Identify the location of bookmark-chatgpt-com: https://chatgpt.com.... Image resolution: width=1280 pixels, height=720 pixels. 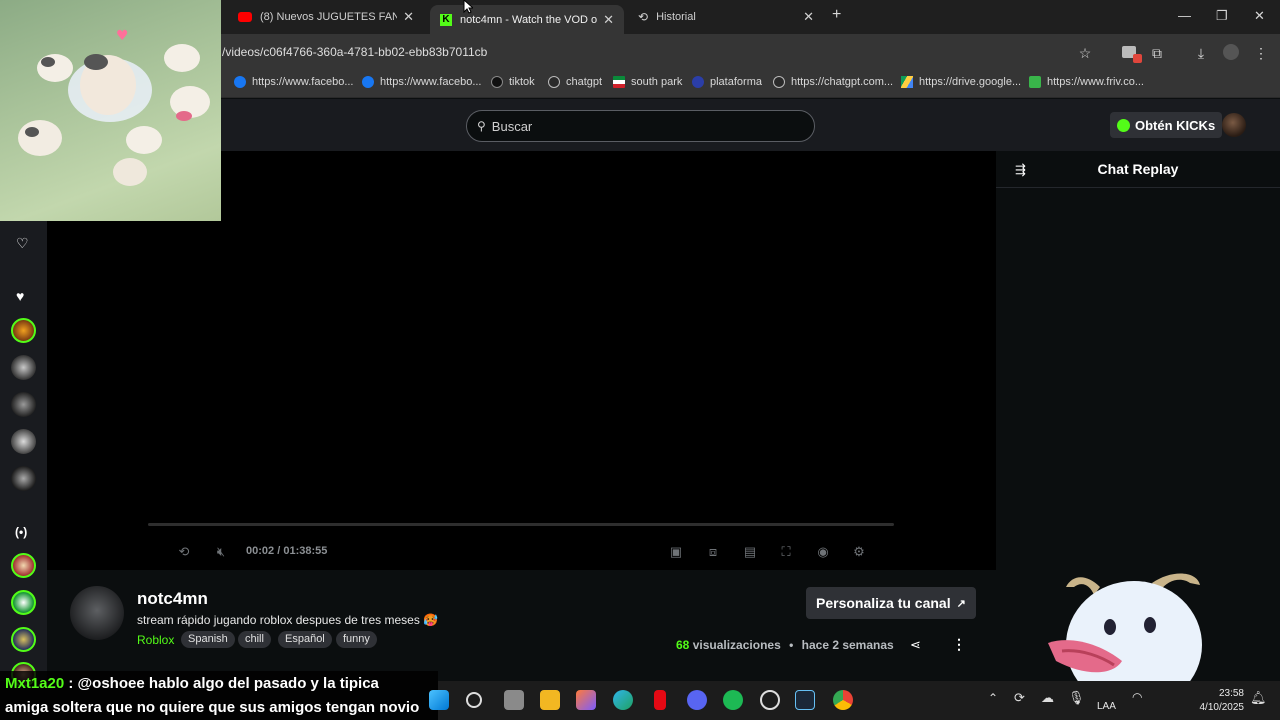
(833, 82).